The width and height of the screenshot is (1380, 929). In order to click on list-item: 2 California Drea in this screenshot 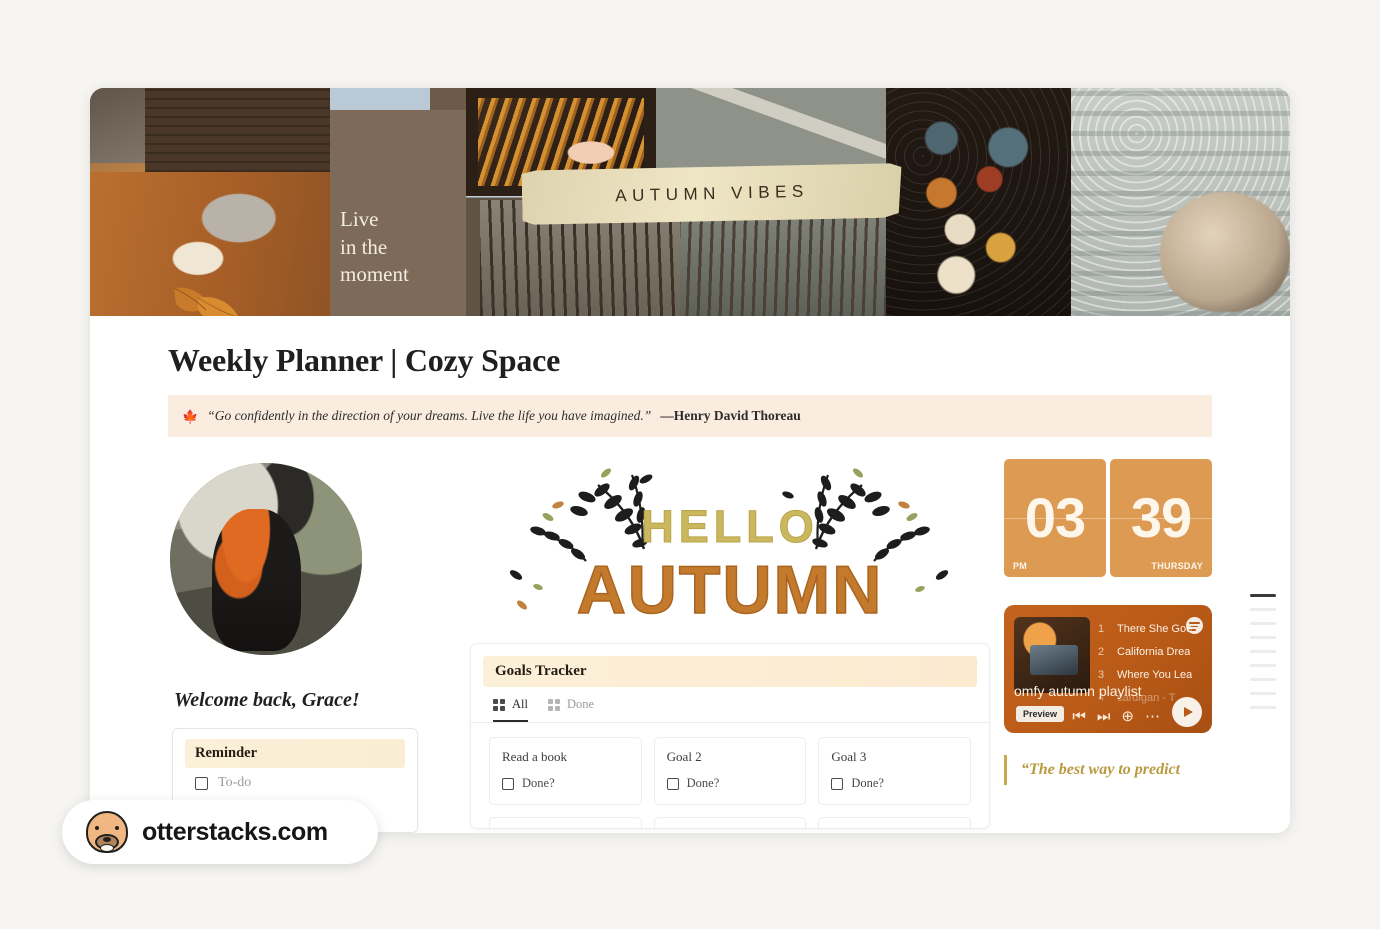, I will do `click(1149, 651)`.